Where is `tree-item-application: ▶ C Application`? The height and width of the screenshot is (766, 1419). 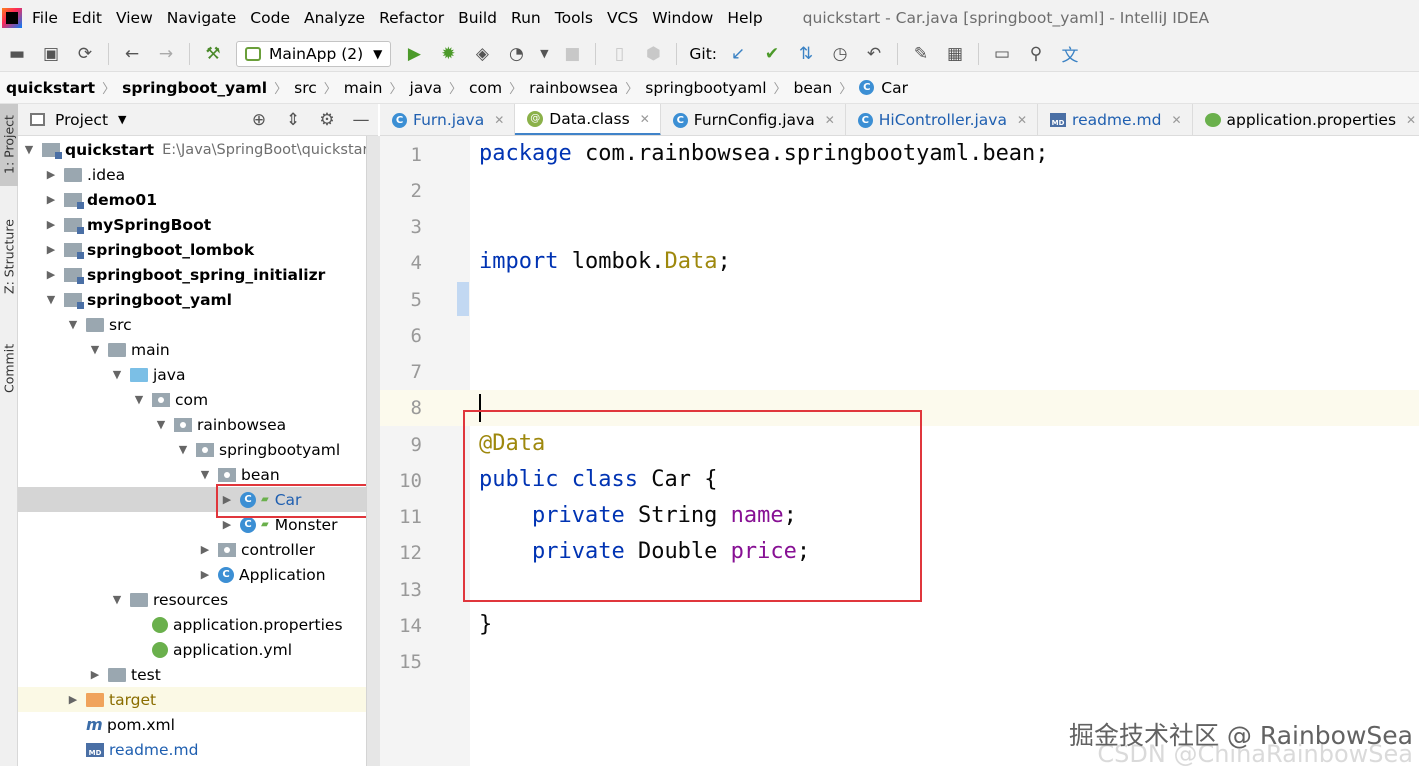 tree-item-application: ▶ C Application is located at coordinates (198, 574).